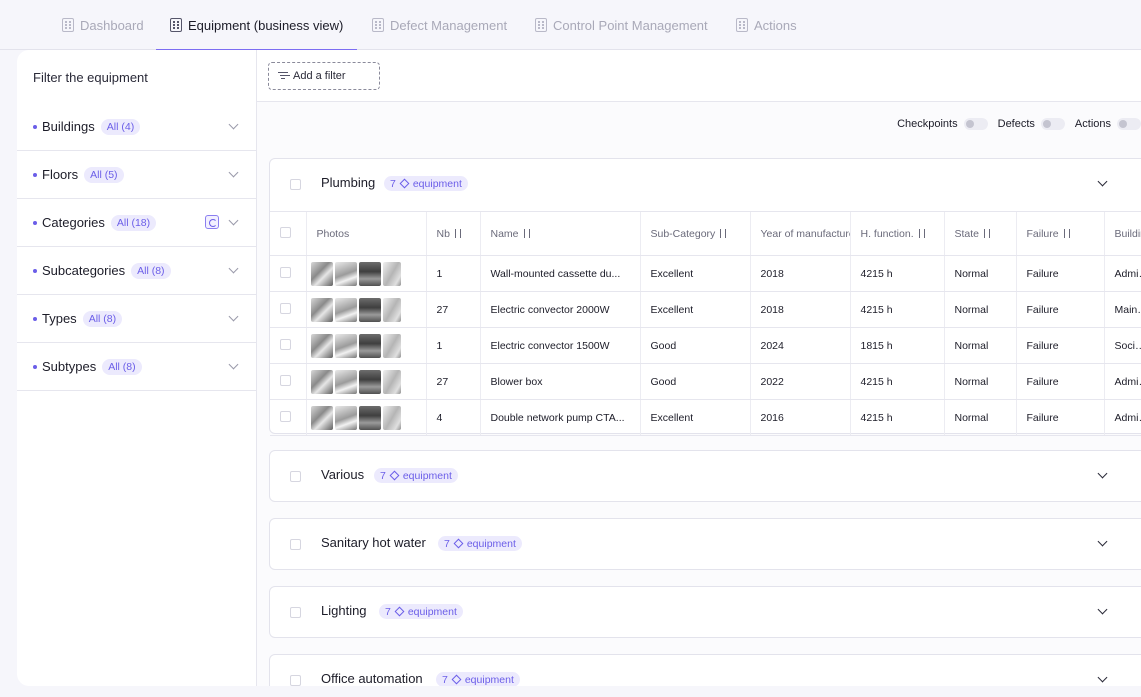  I want to click on tab-control-point-management: Control Point Management, so click(621, 25).